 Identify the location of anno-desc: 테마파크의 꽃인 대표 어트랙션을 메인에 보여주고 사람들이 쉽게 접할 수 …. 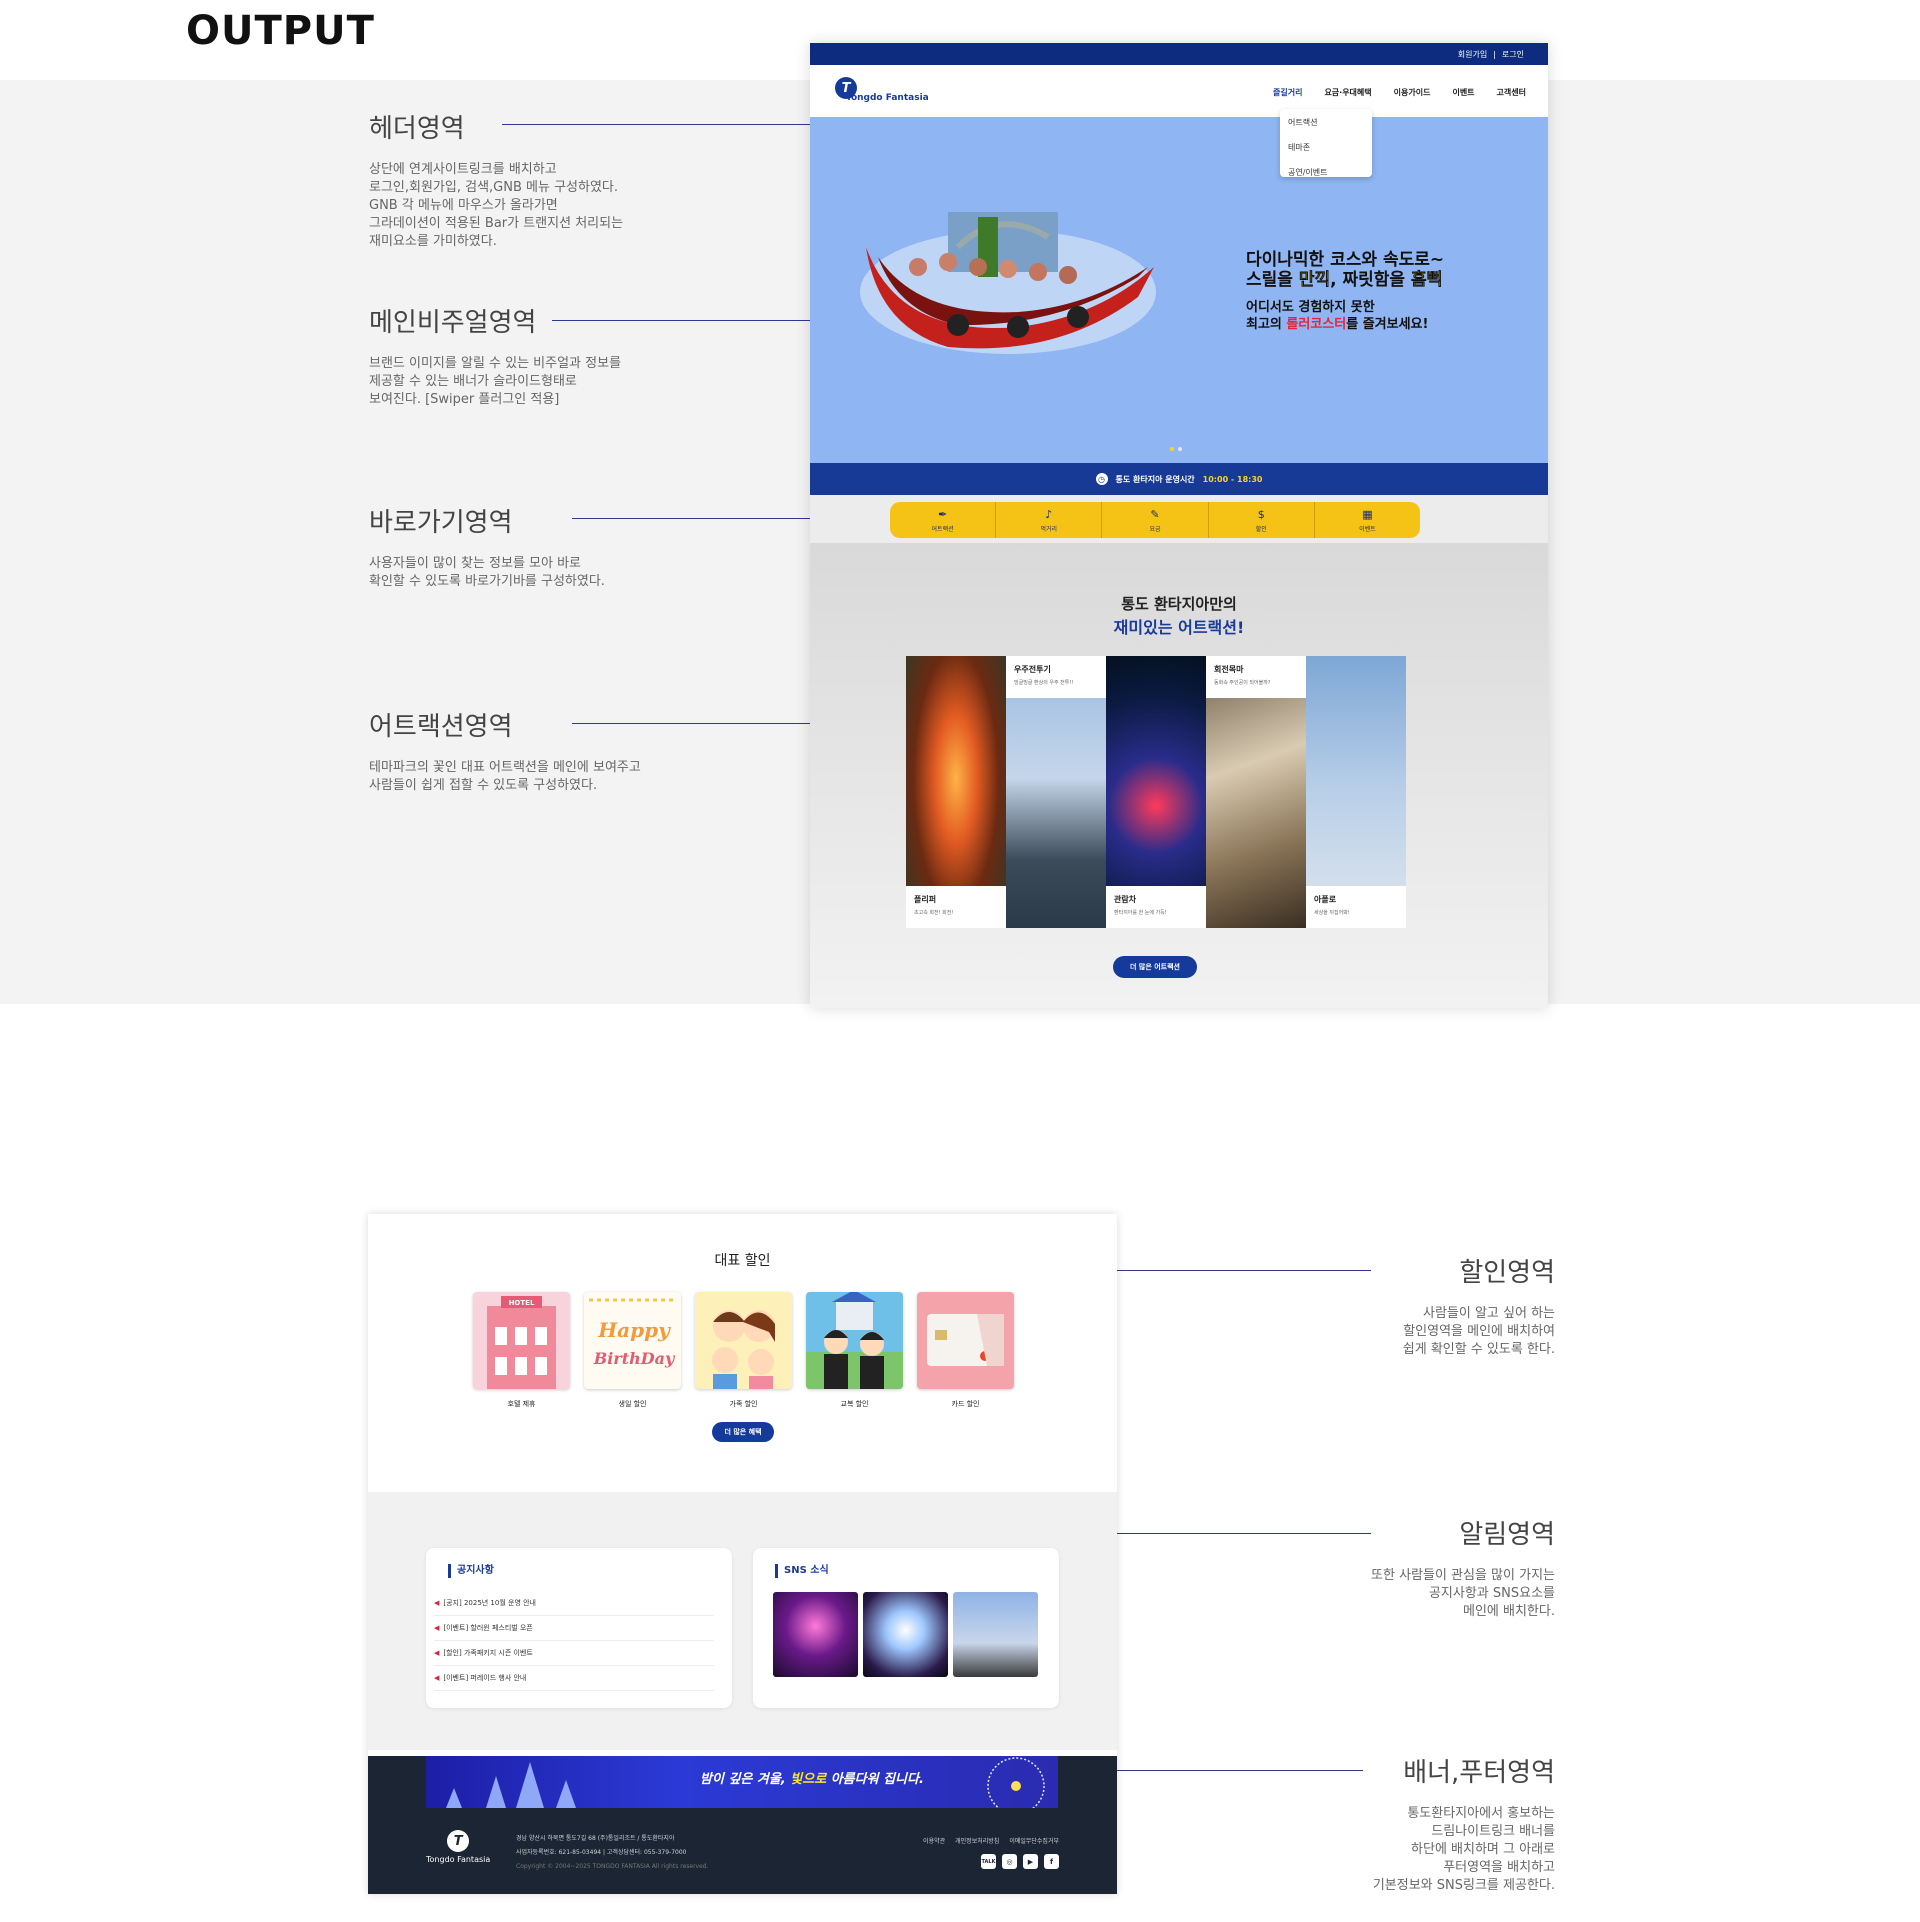
(505, 776).